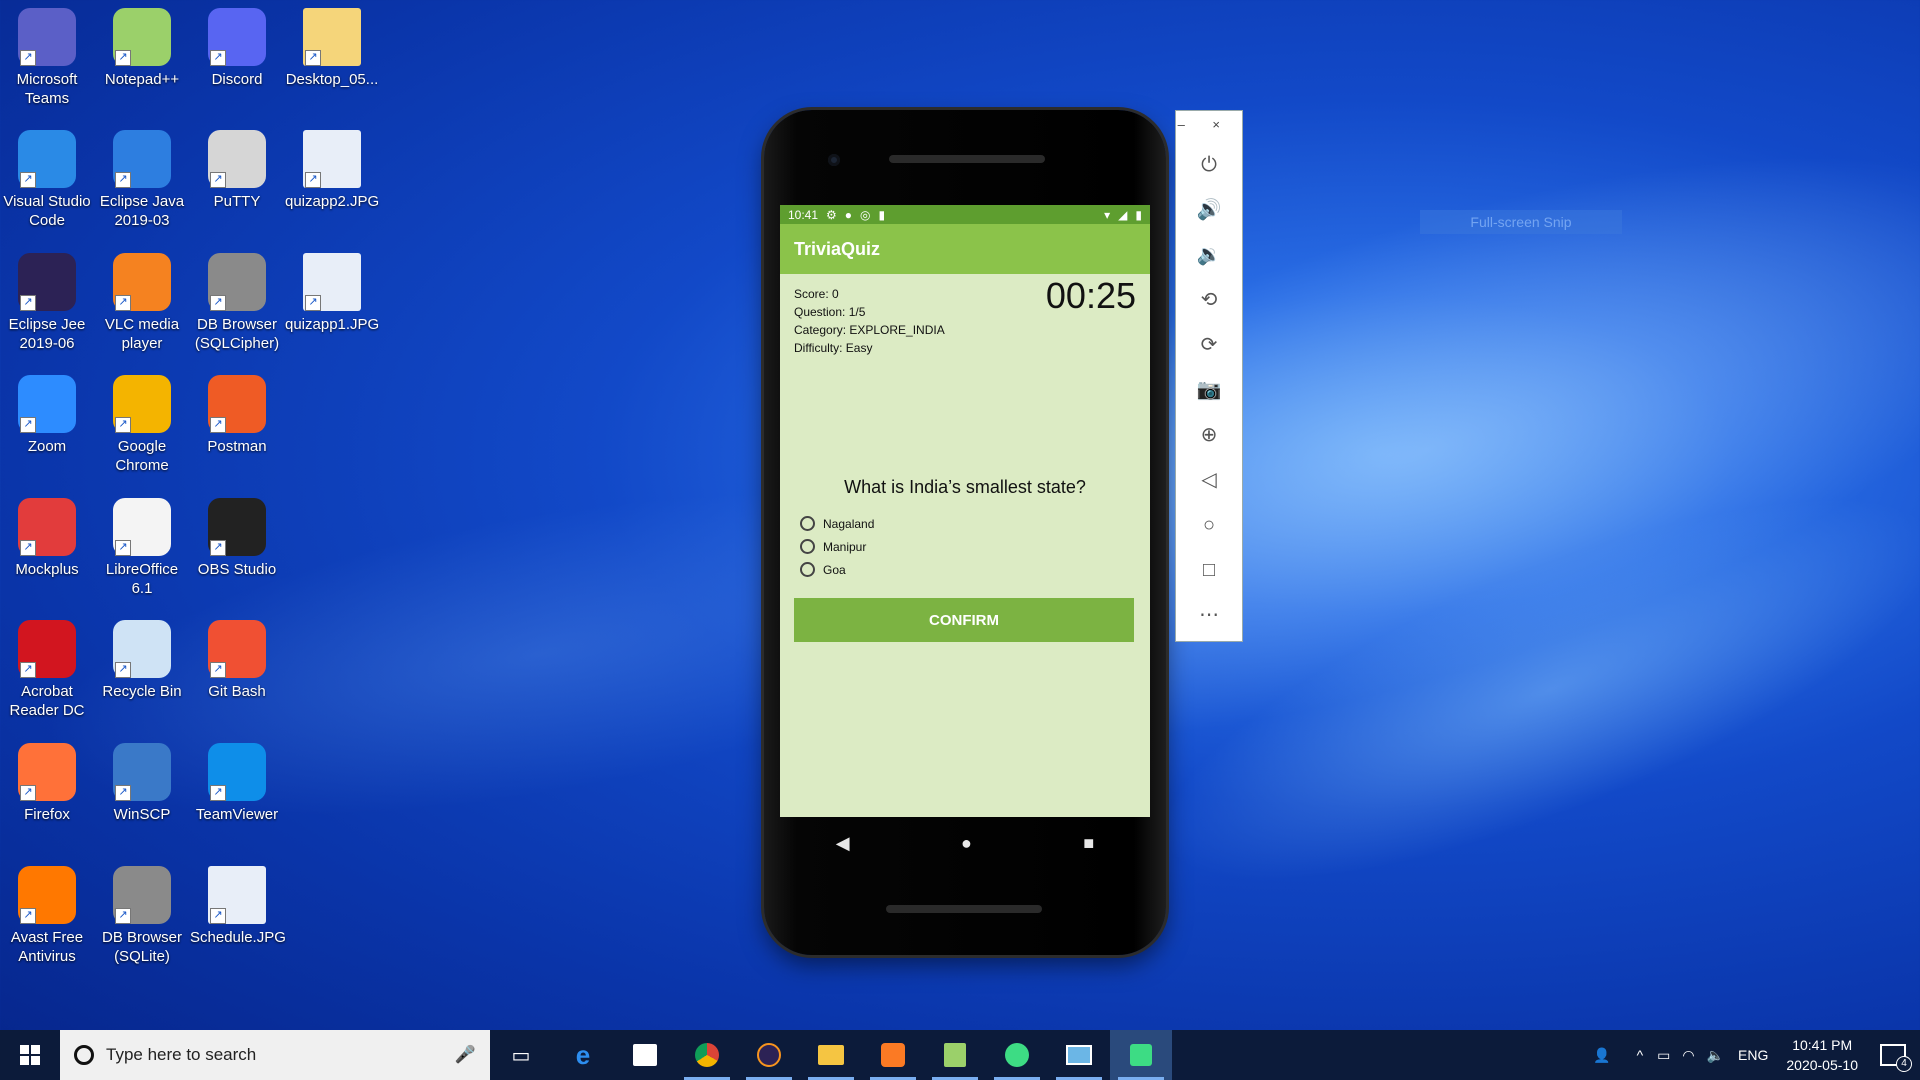  What do you see at coordinates (966, 843) in the screenshot?
I see `home-nav-icon: ●` at bounding box center [966, 843].